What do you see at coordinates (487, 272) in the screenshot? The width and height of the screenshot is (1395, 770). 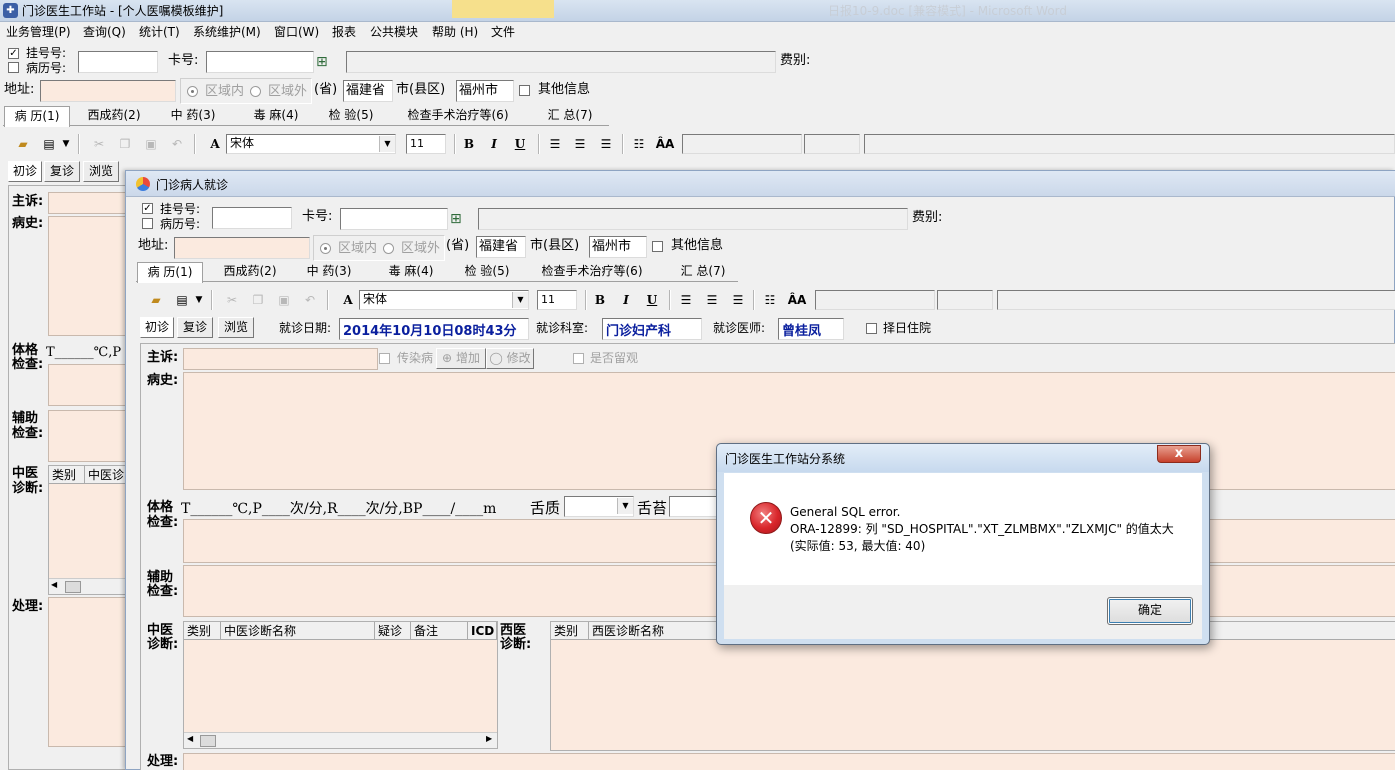 I see `child-tab-lab-test: 检 验(5)` at bounding box center [487, 272].